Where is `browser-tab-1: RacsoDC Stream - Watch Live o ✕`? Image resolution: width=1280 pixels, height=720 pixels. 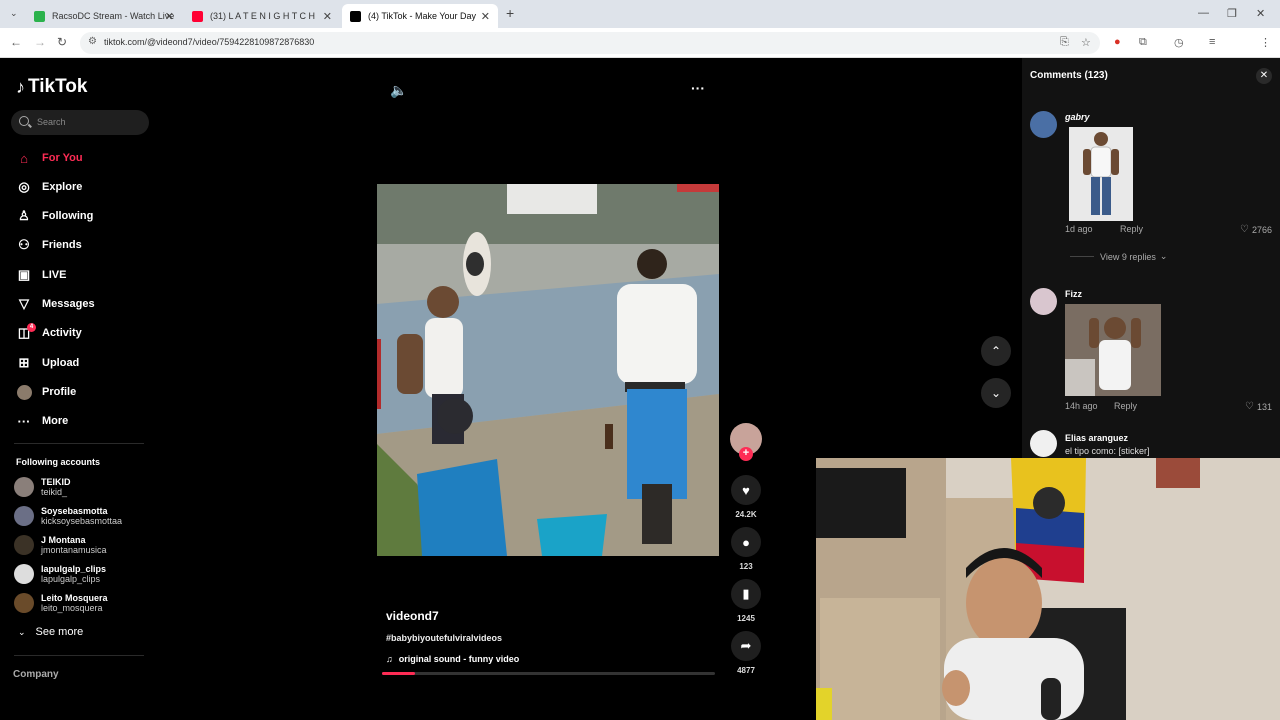
browser-tab-1: RacsoDC Stream - Watch Live o ✕ is located at coordinates (104, 16).